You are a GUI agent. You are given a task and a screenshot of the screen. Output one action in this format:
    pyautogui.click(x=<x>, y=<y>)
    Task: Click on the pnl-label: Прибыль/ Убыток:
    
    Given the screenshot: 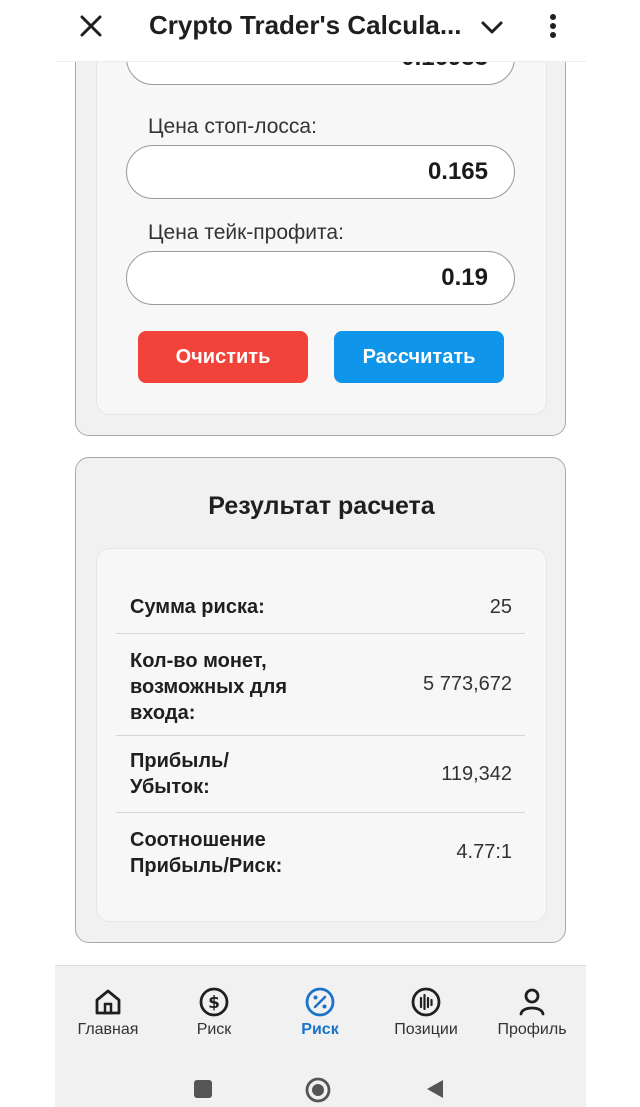 What is the action you would take?
    pyautogui.click(x=179, y=774)
    